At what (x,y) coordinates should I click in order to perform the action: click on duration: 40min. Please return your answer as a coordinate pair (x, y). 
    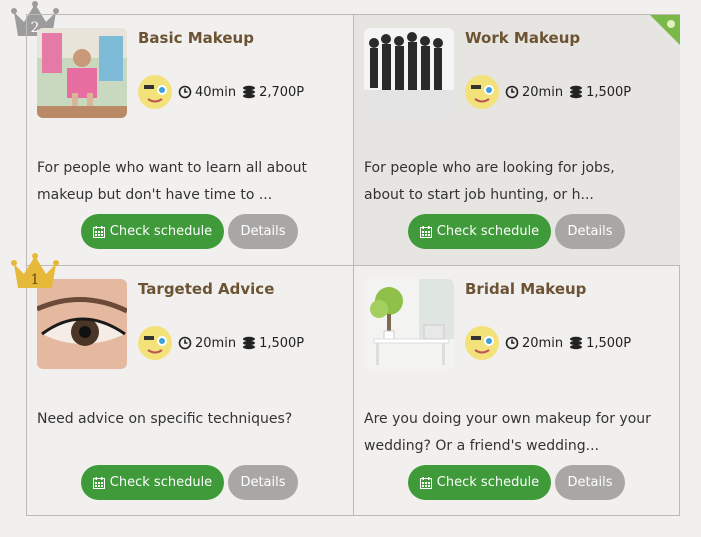
    Looking at the image, I should click on (207, 92).